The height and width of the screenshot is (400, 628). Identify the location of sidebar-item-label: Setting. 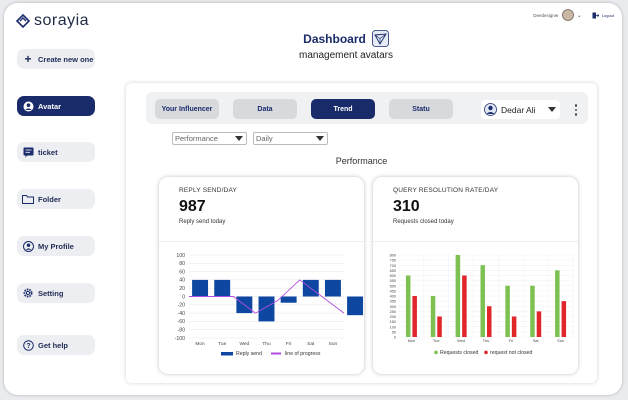
(51, 293).